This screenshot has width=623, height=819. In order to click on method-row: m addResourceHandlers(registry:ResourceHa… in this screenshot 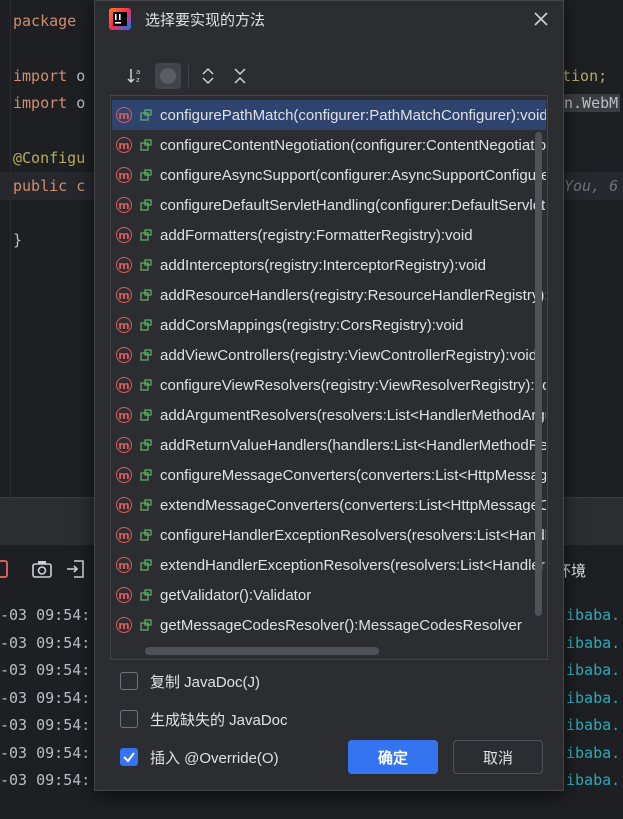, I will do `click(329, 295)`.